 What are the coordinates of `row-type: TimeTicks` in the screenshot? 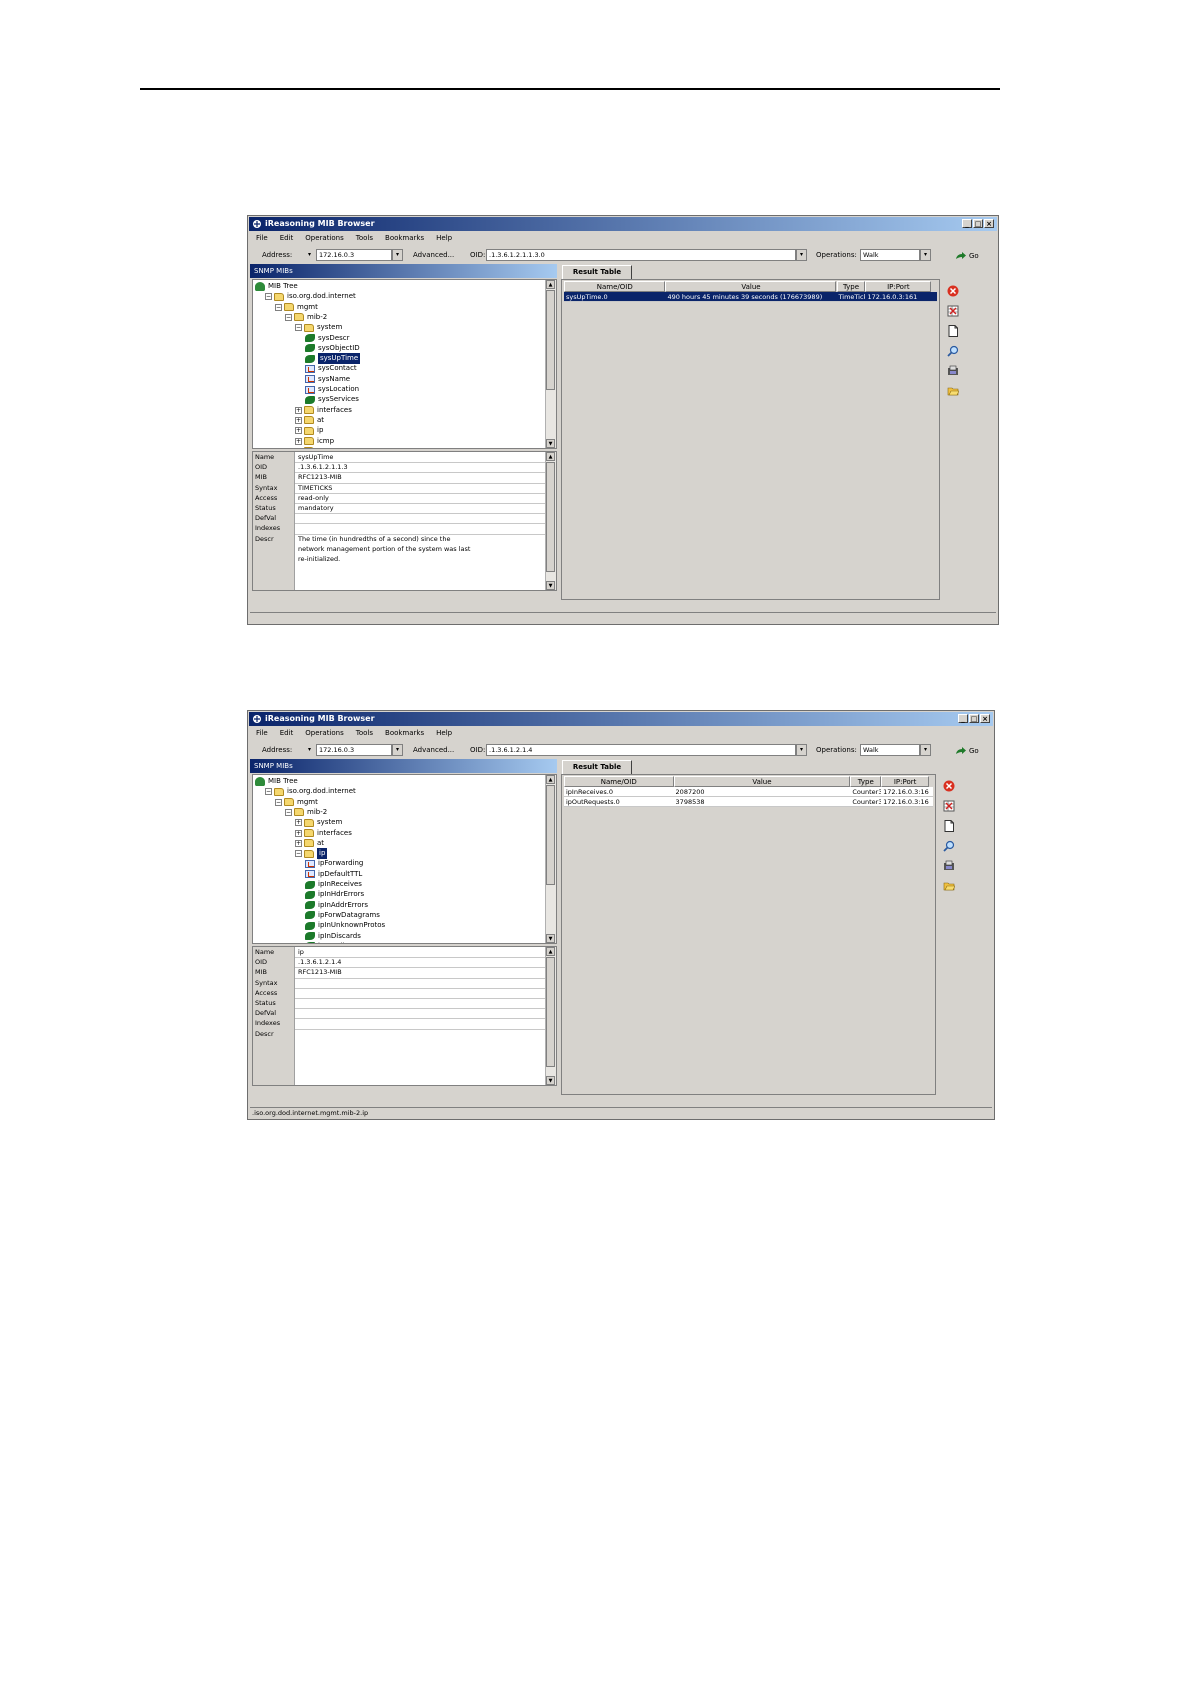 It's located at (852, 297).